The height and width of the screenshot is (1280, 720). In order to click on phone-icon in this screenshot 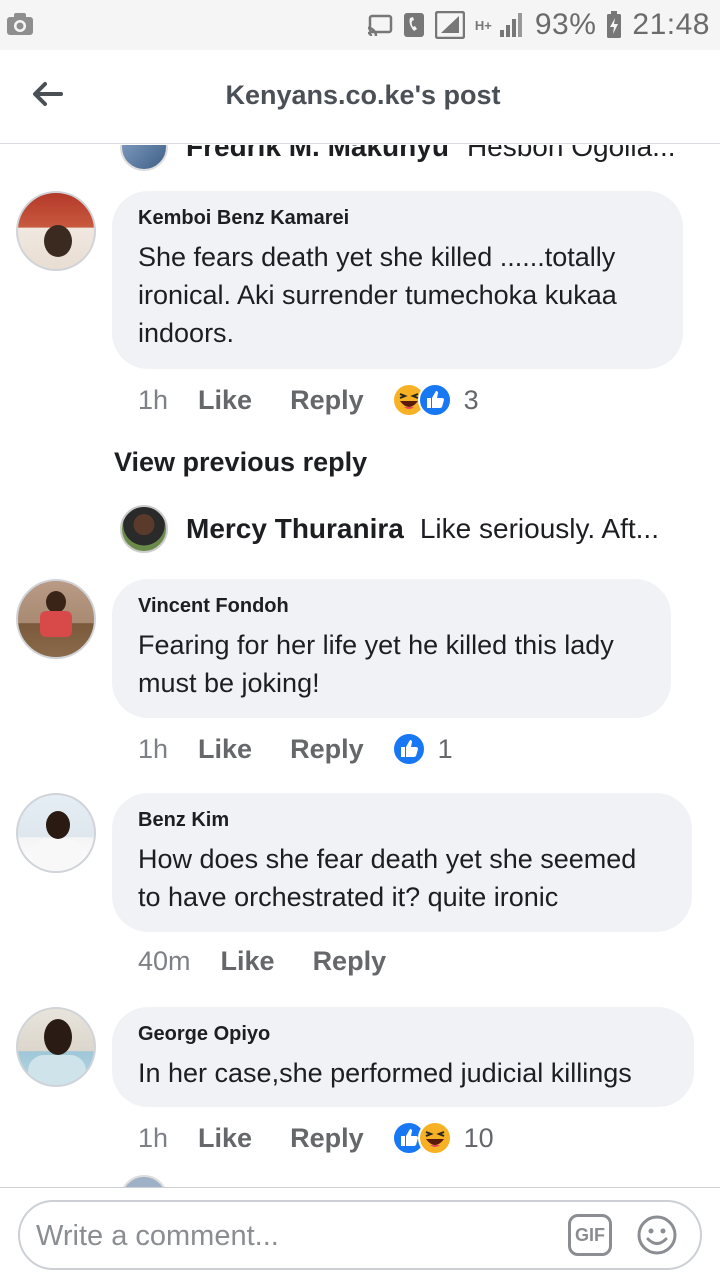, I will do `click(413, 25)`.